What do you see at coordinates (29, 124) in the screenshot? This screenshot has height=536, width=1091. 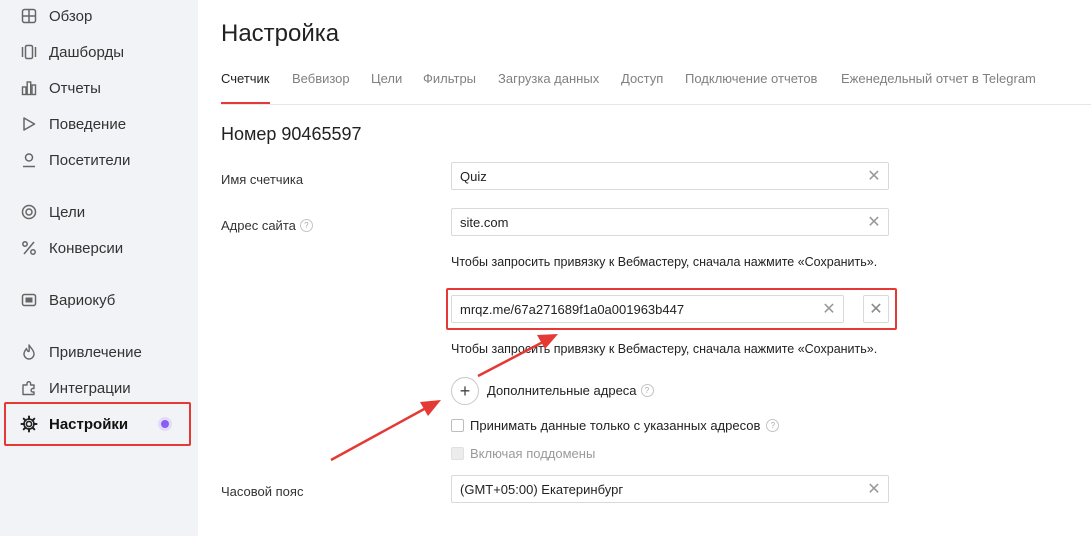 I see `play-icon` at bounding box center [29, 124].